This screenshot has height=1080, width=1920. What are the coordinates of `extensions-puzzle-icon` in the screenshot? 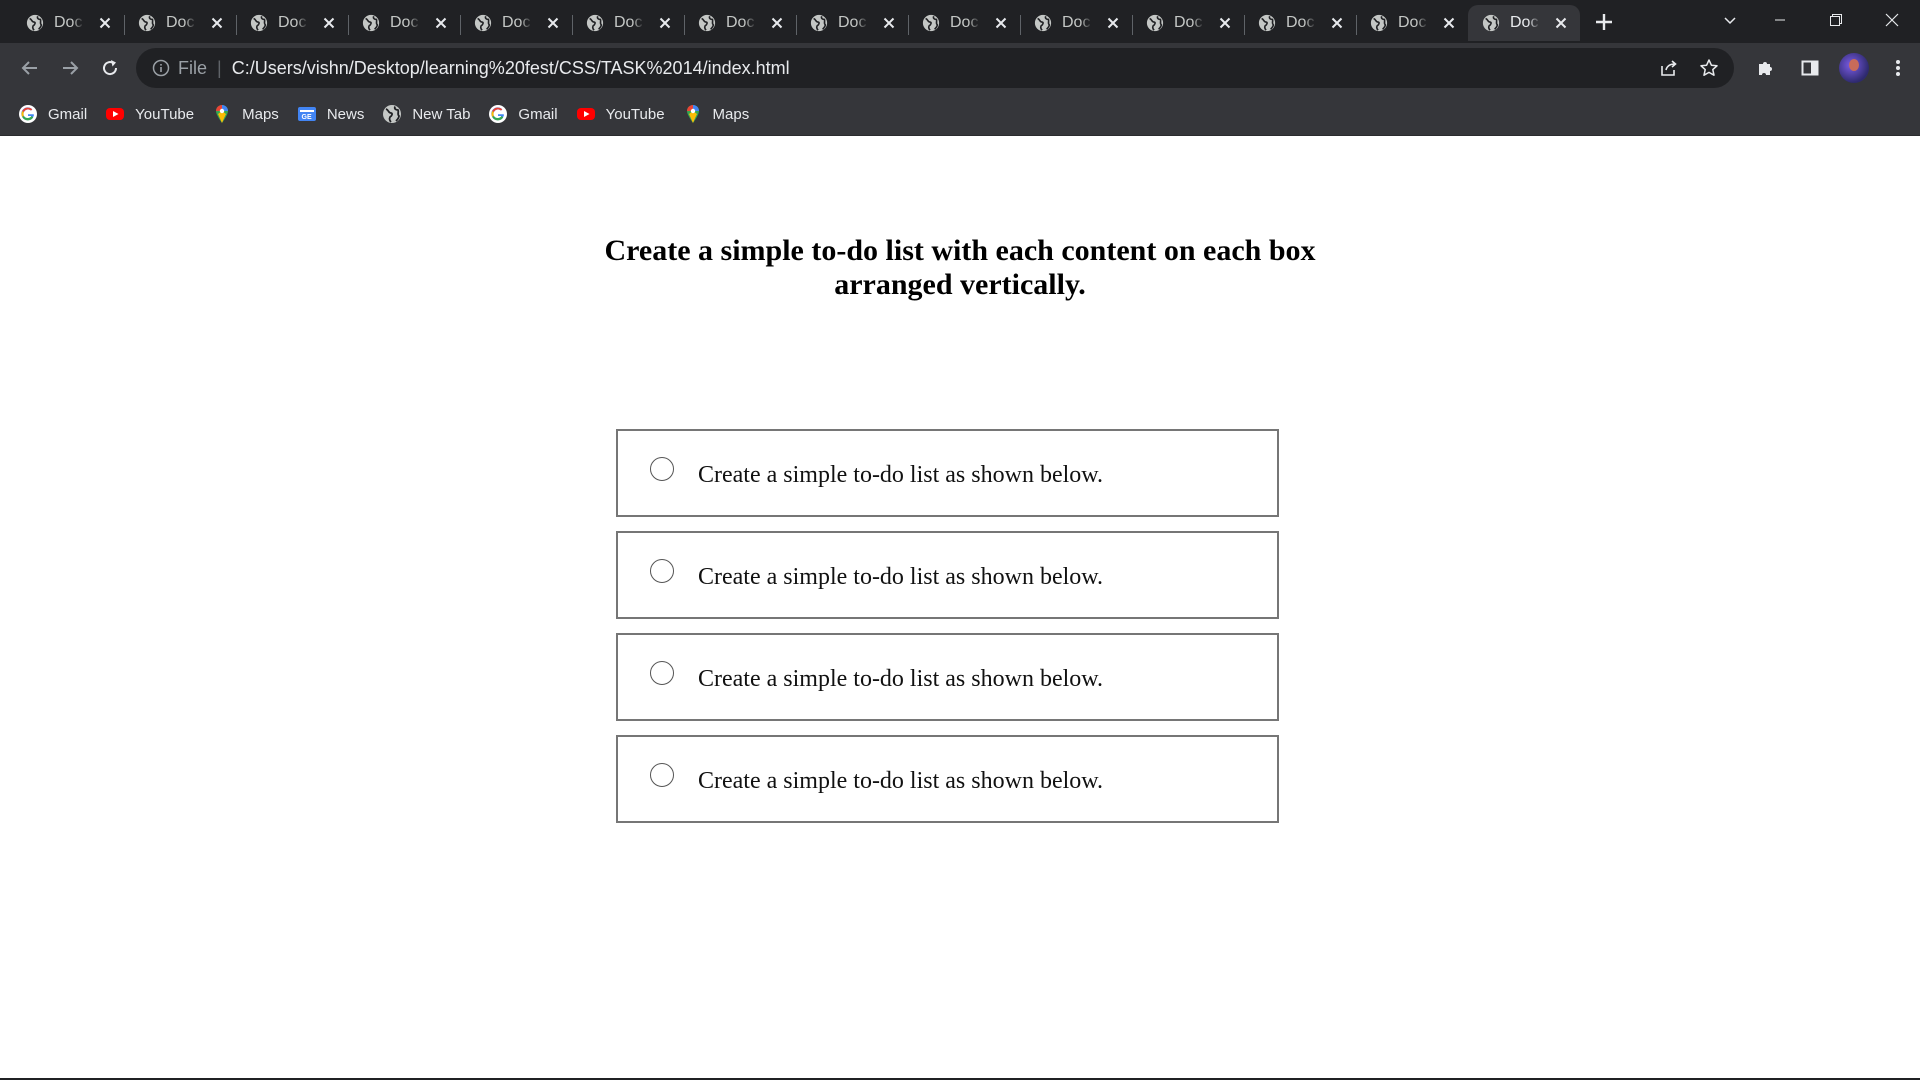 It's located at (1766, 68).